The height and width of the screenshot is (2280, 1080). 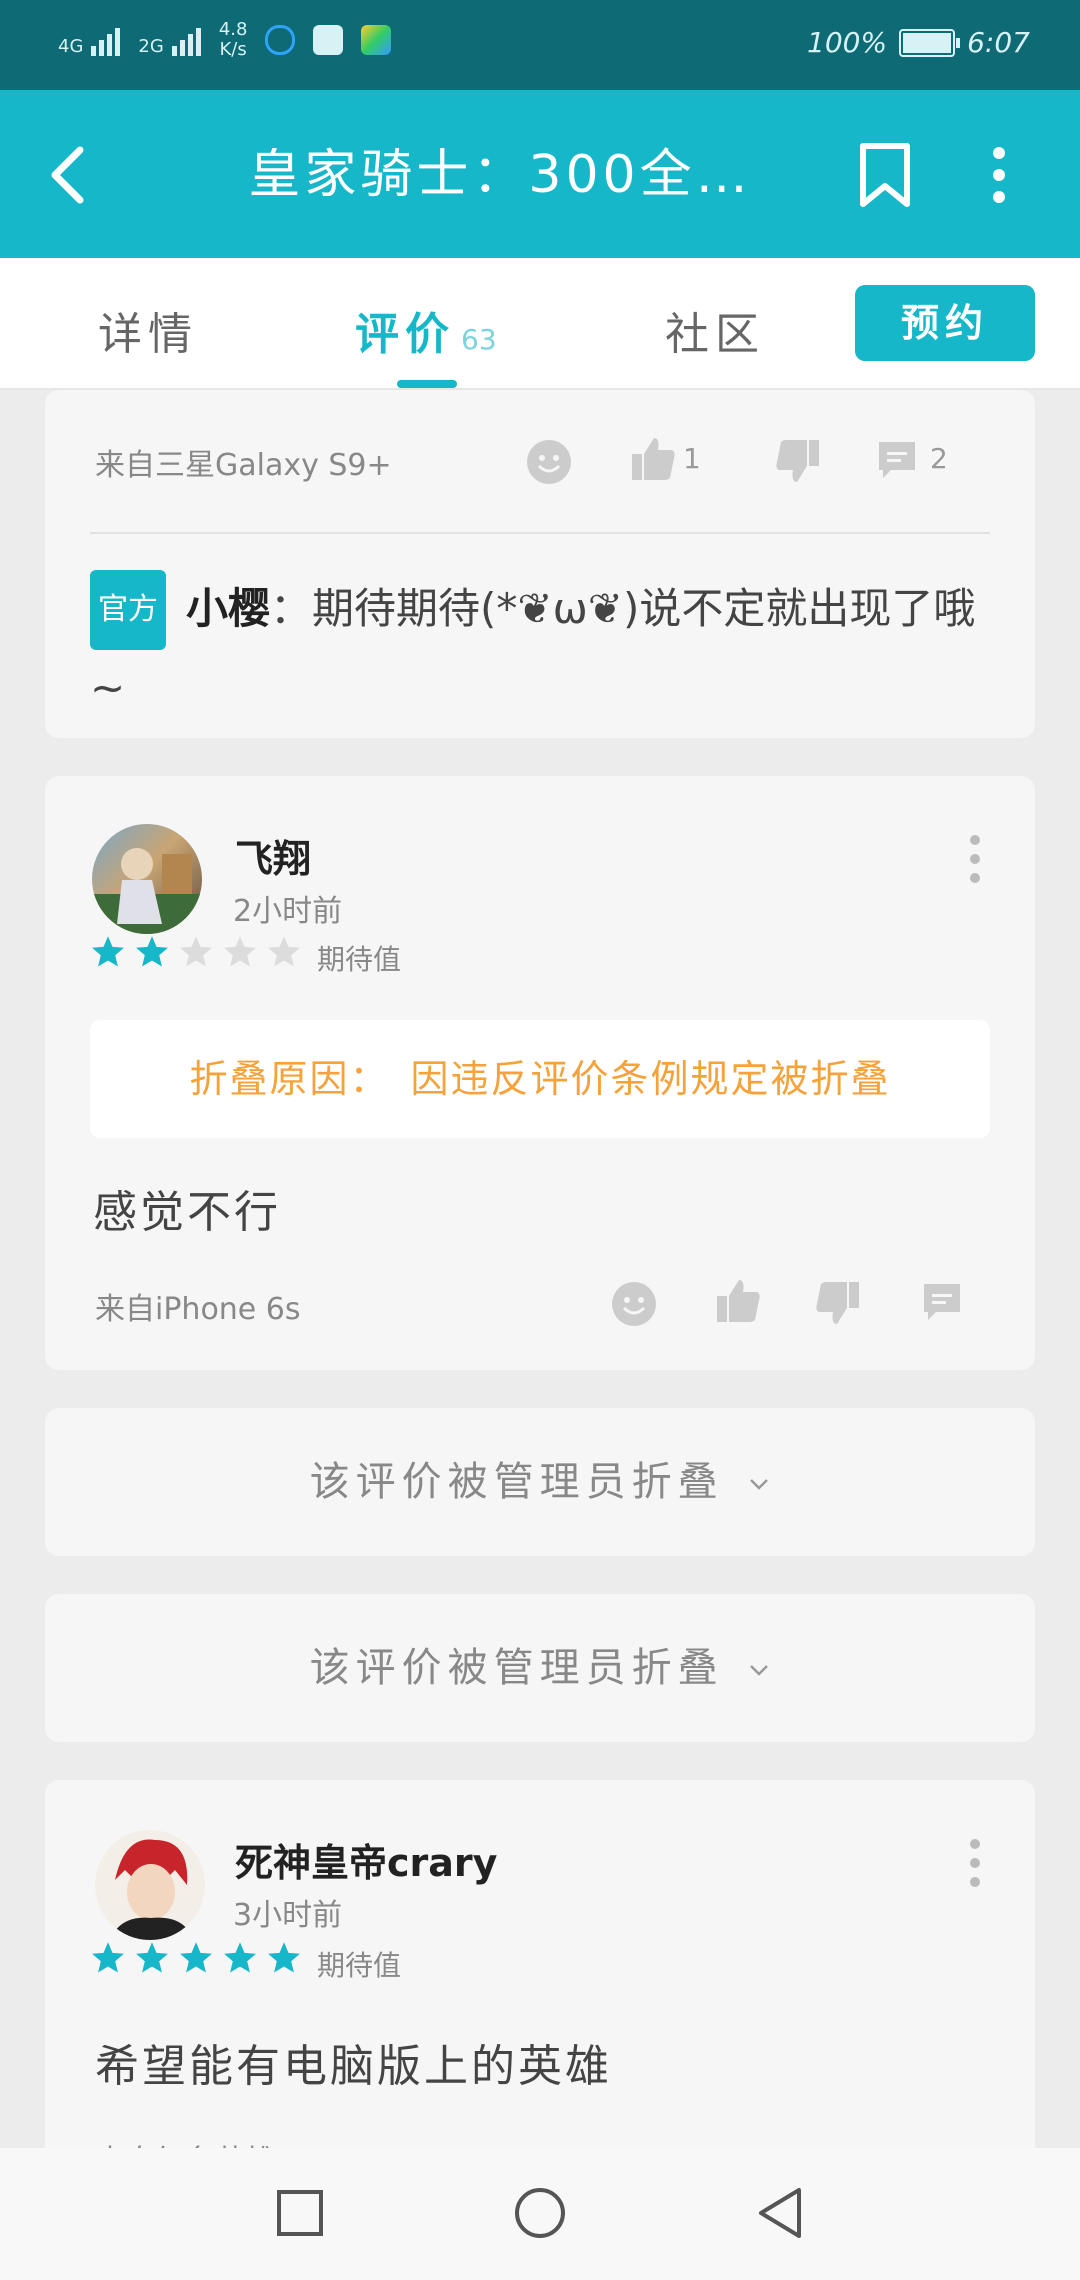 I want to click on review-body: 希望能有电脑版上的英雄, so click(x=353, y=2066).